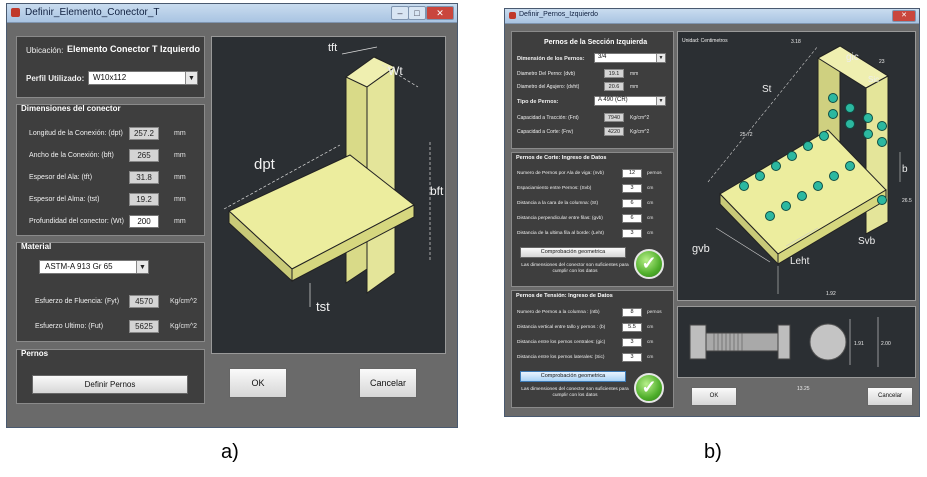  I want to click on prop-value: 20.6, so click(614, 86).